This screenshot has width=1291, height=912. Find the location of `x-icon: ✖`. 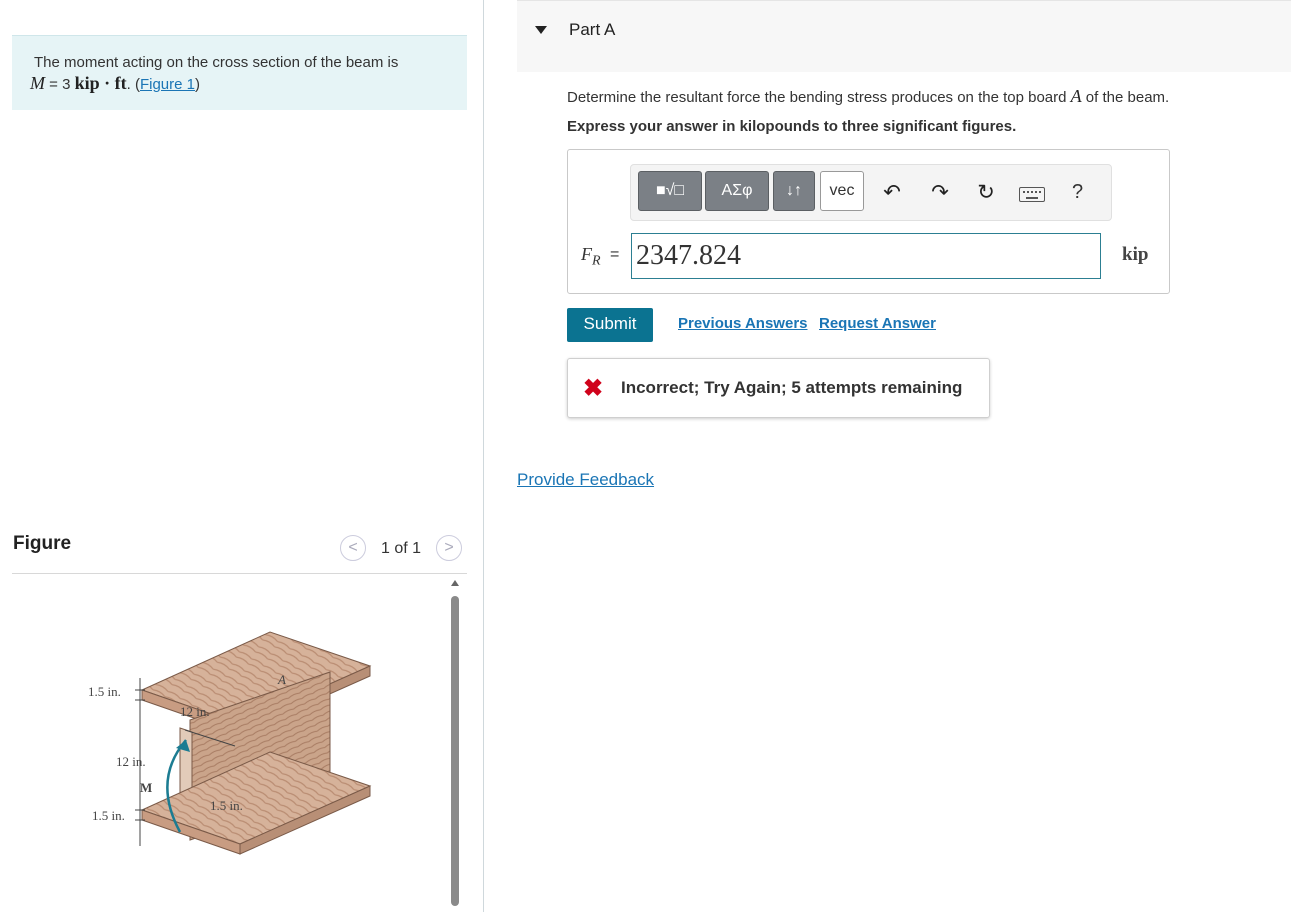

x-icon: ✖ is located at coordinates (593, 388).